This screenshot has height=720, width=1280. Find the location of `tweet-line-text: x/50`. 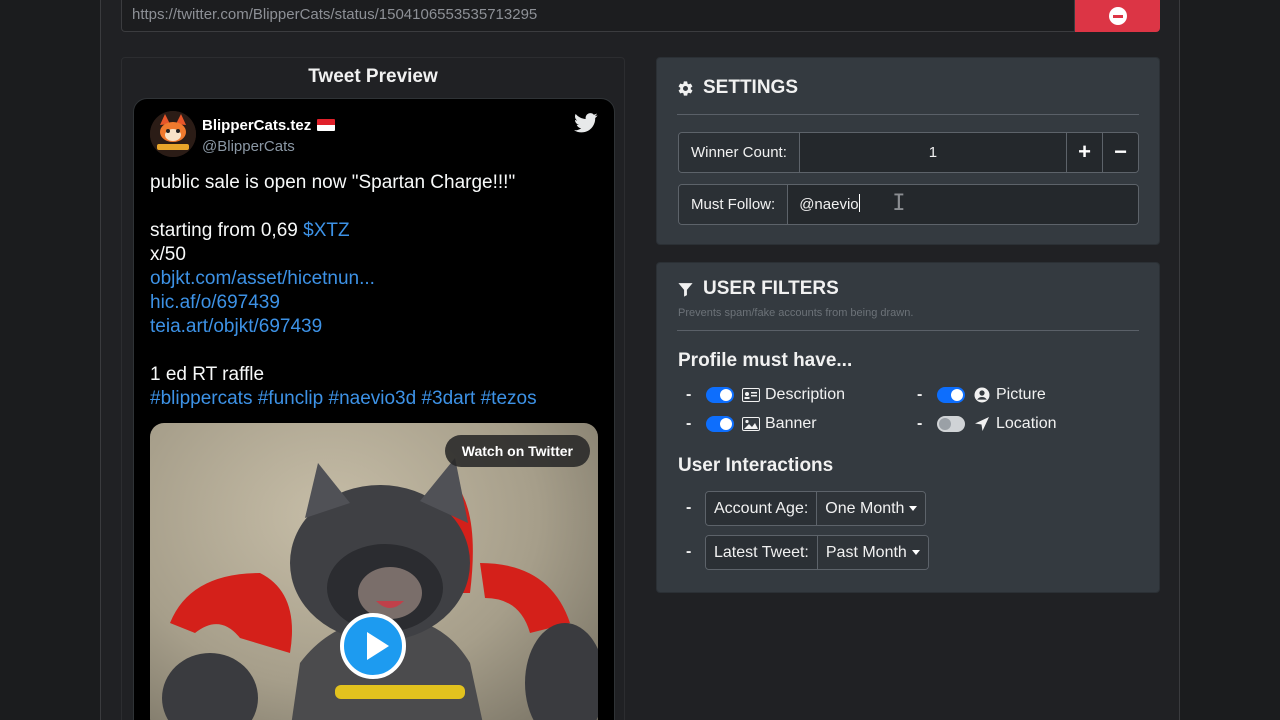

tweet-line-text: x/50 is located at coordinates (168, 254).